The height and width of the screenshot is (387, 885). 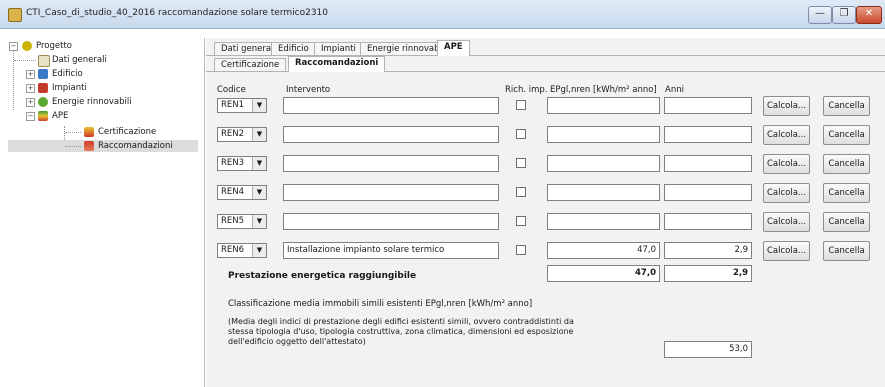 What do you see at coordinates (127, 132) in the screenshot?
I see `tree-label: Certificazione` at bounding box center [127, 132].